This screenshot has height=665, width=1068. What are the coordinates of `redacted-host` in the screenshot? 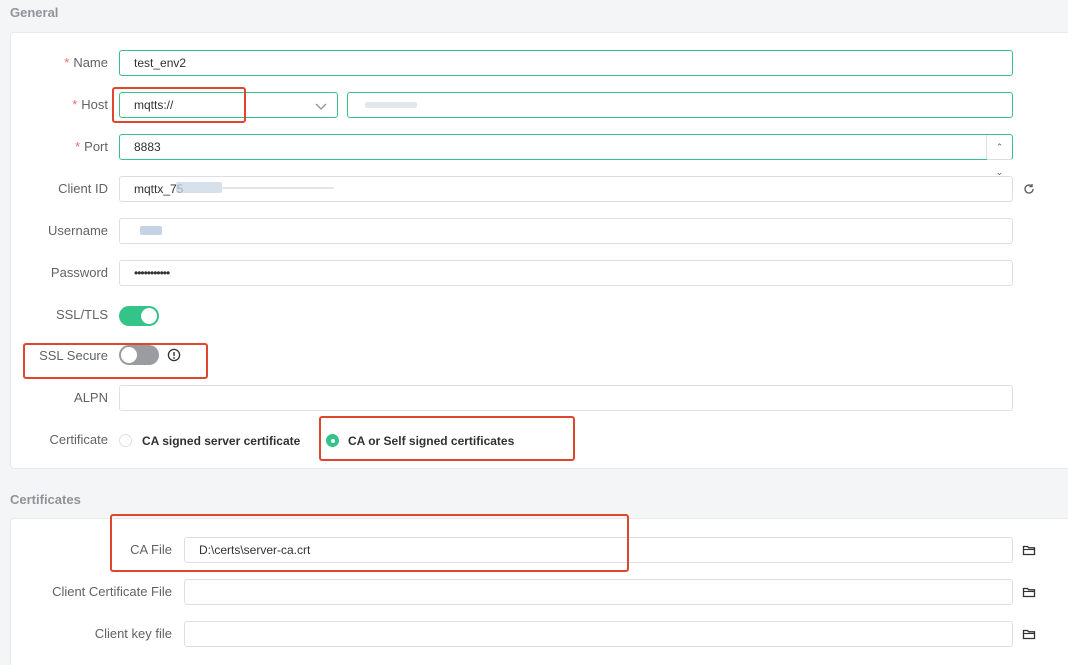 It's located at (391, 105).